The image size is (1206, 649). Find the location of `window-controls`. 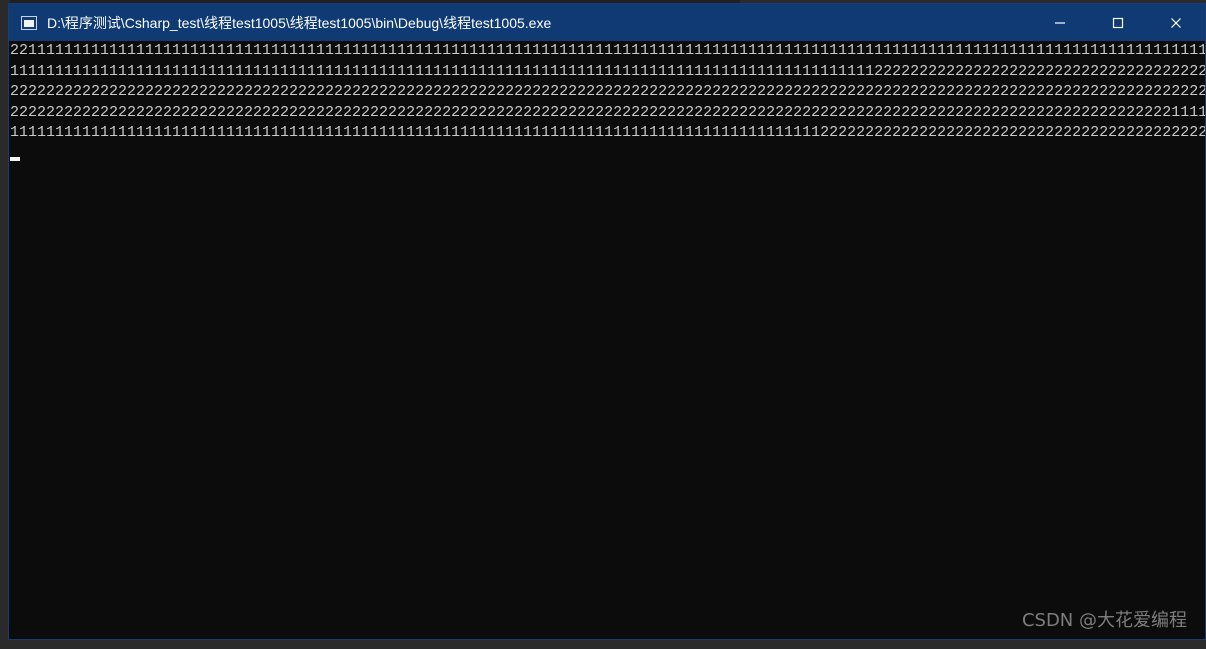

window-controls is located at coordinates (1118, 22).